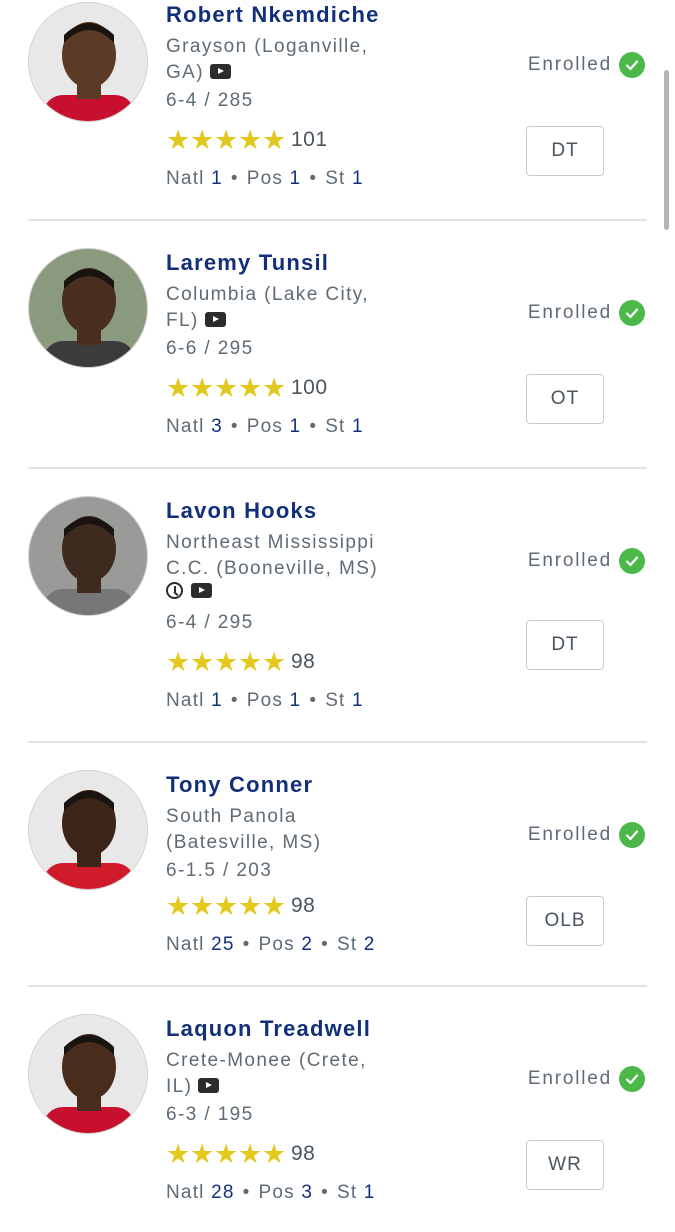  I want to click on player-name: Laquon Treadwell, so click(268, 1029).